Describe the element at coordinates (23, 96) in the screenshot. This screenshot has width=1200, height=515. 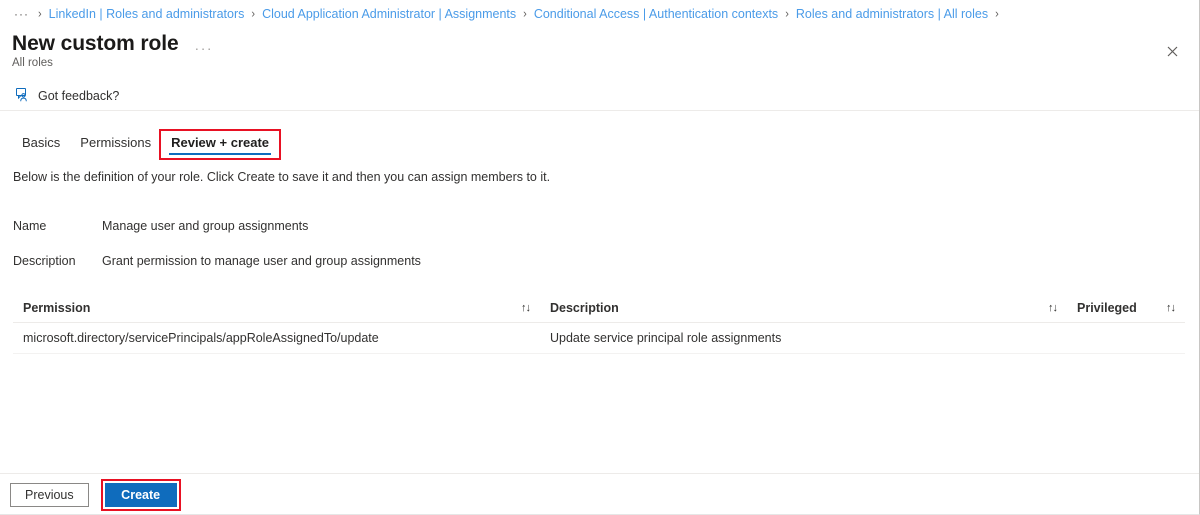
I see `feedback-person-icon` at that location.